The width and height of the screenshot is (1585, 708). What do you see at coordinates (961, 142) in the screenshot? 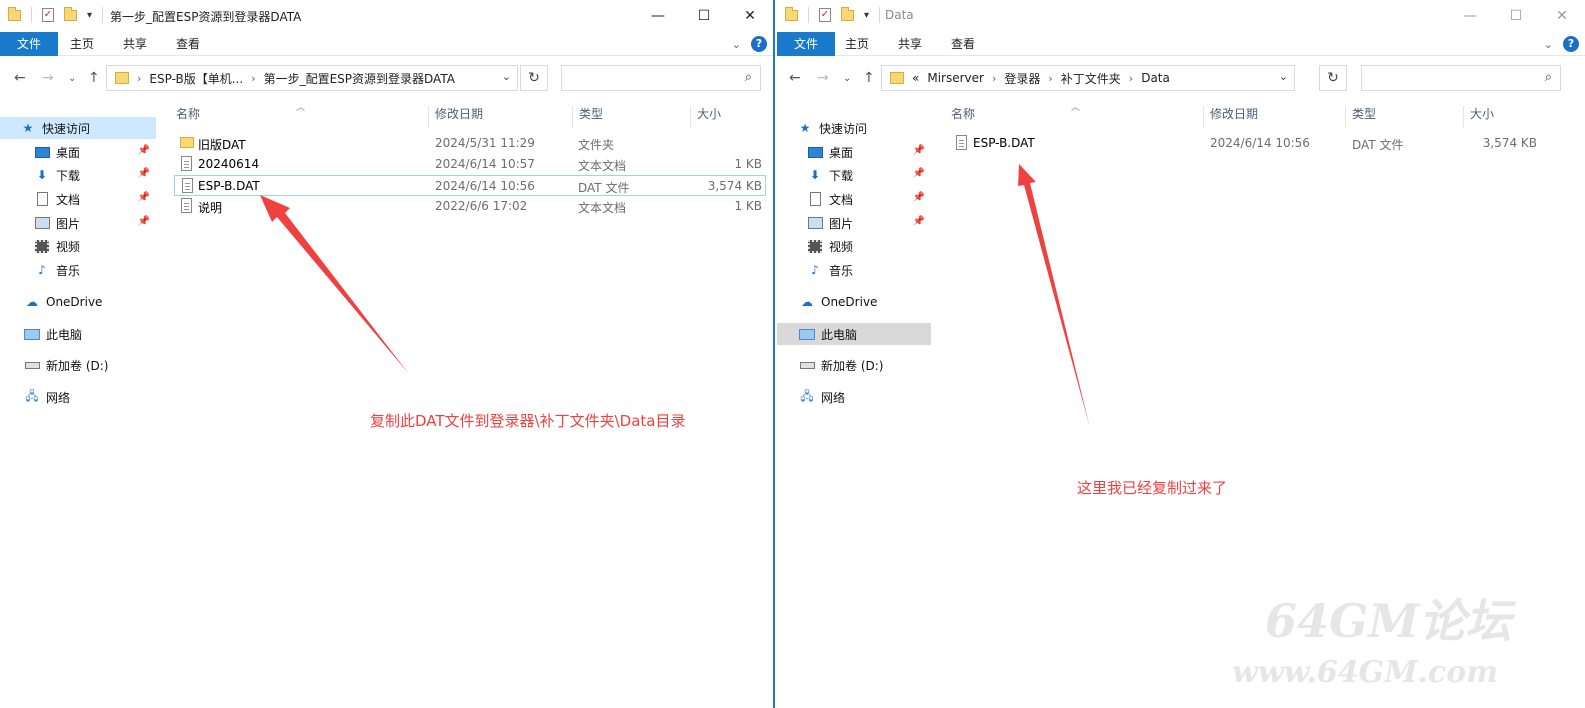
I see `file-icon` at bounding box center [961, 142].